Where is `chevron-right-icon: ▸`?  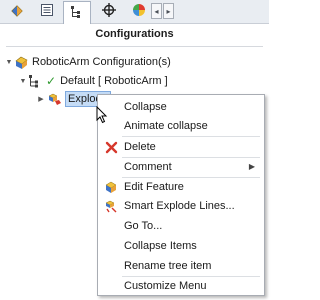
chevron-right-icon: ▸ is located at coordinates (168, 11).